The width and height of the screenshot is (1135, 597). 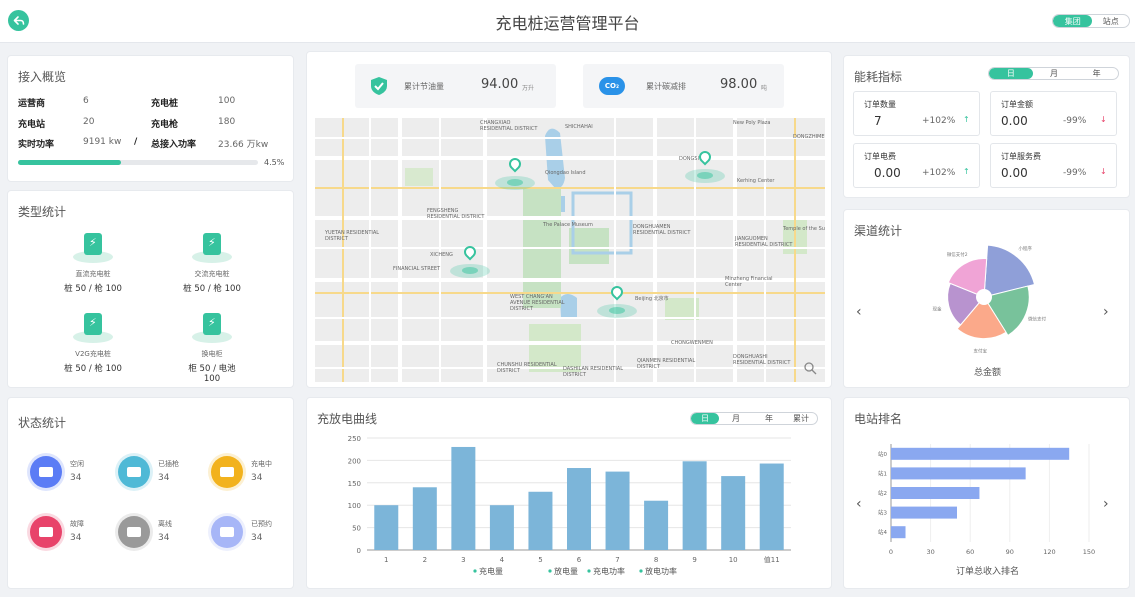 What do you see at coordinates (1011, 73) in the screenshot?
I see `energy-tab-day: 日` at bounding box center [1011, 73].